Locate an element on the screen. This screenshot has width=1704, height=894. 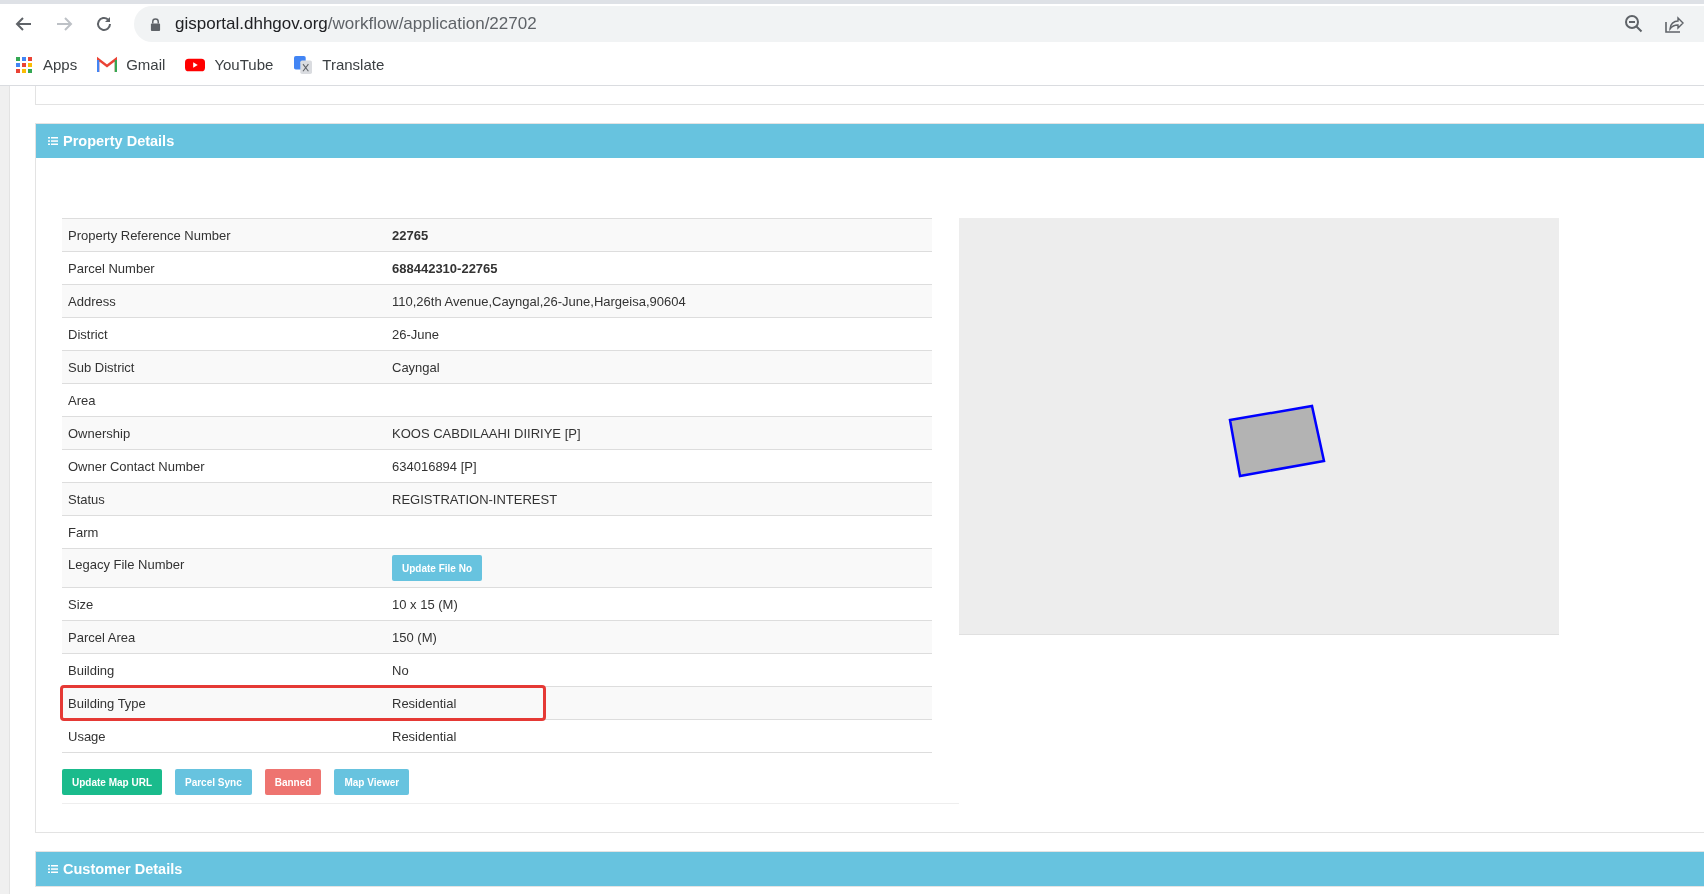
field-label: Property Reference Number is located at coordinates (149, 235).